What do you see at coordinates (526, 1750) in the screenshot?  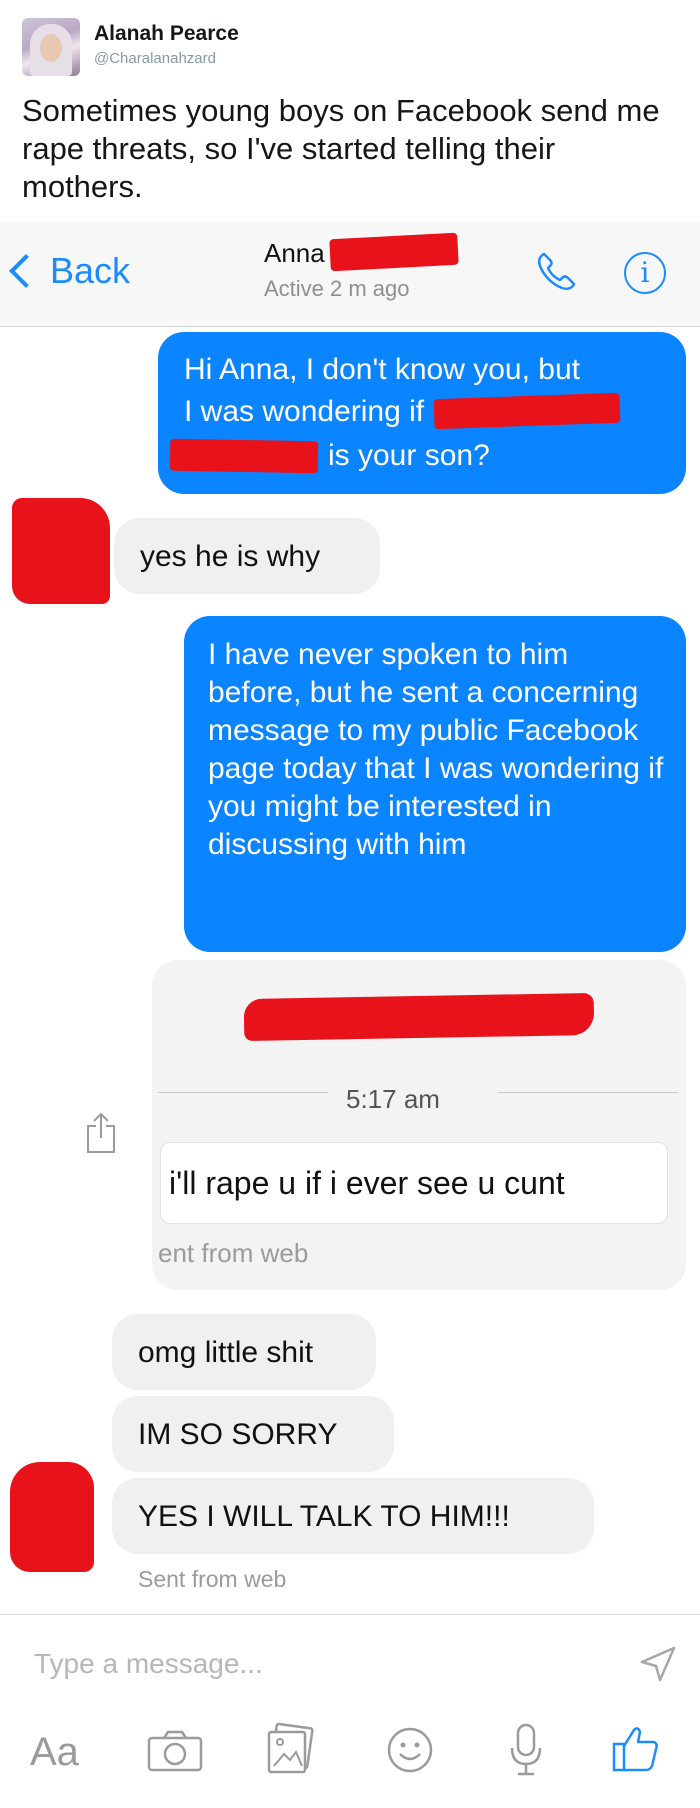 I see `microphone-icon` at bounding box center [526, 1750].